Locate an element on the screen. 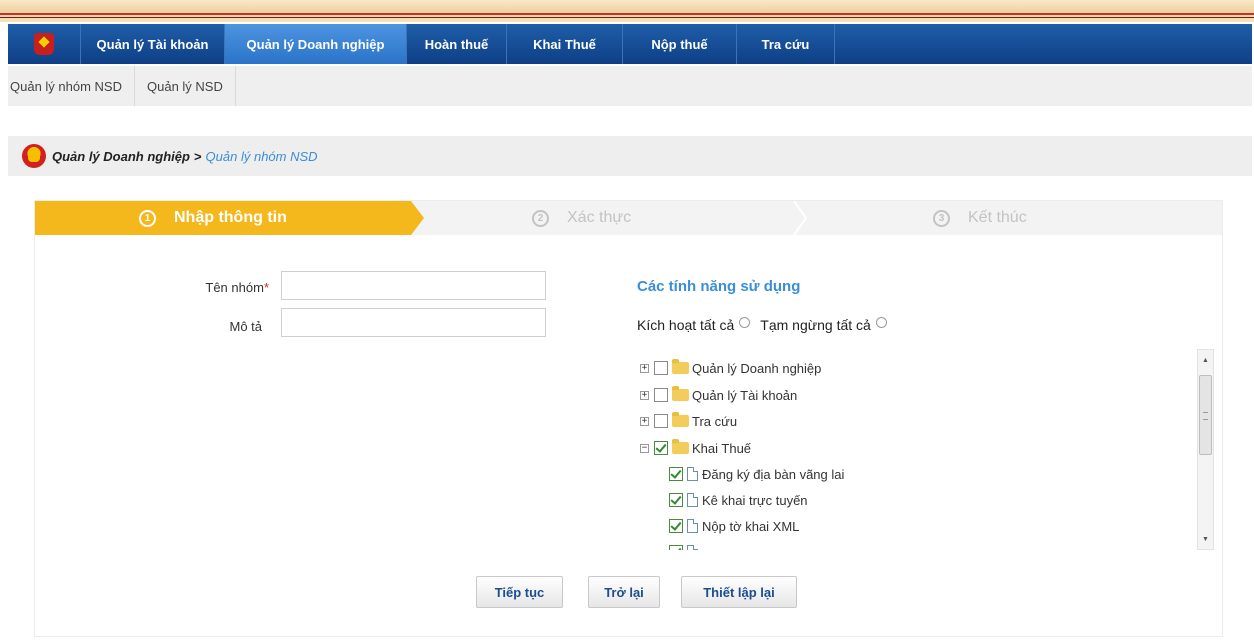  home-logo is located at coordinates (44, 44).